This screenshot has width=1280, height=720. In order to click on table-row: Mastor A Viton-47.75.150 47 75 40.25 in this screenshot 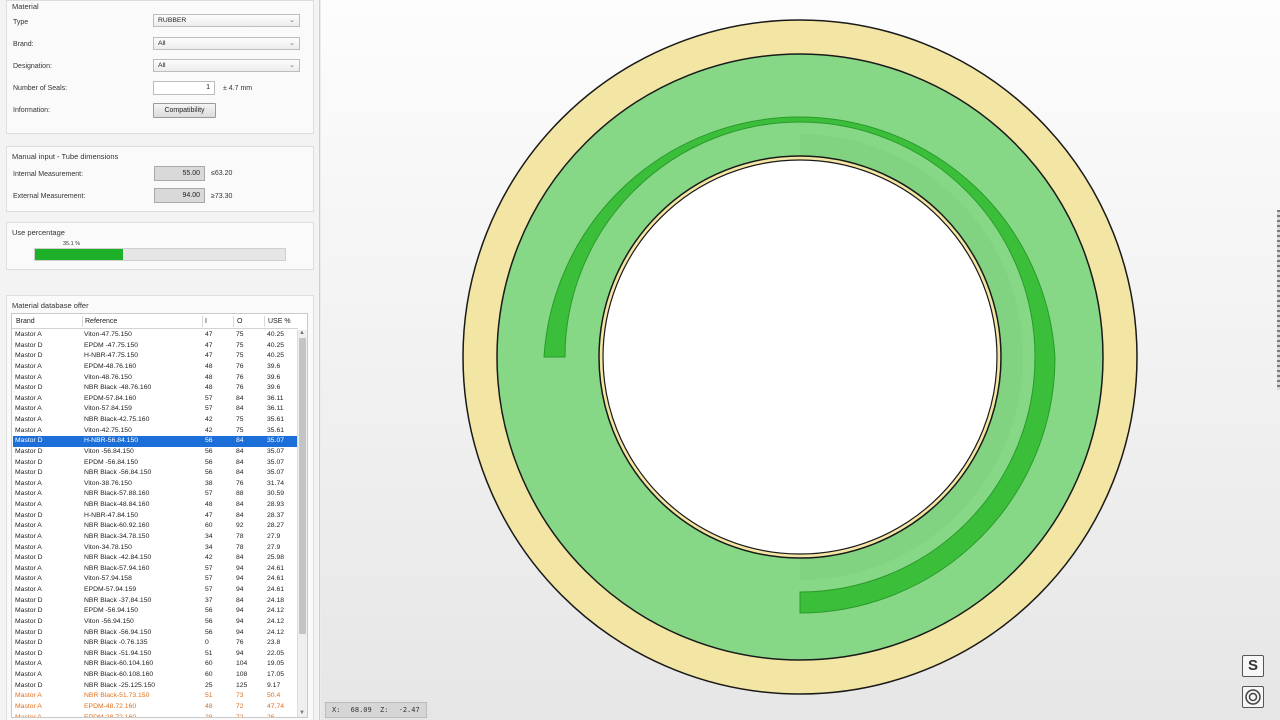, I will do `click(155, 335)`.